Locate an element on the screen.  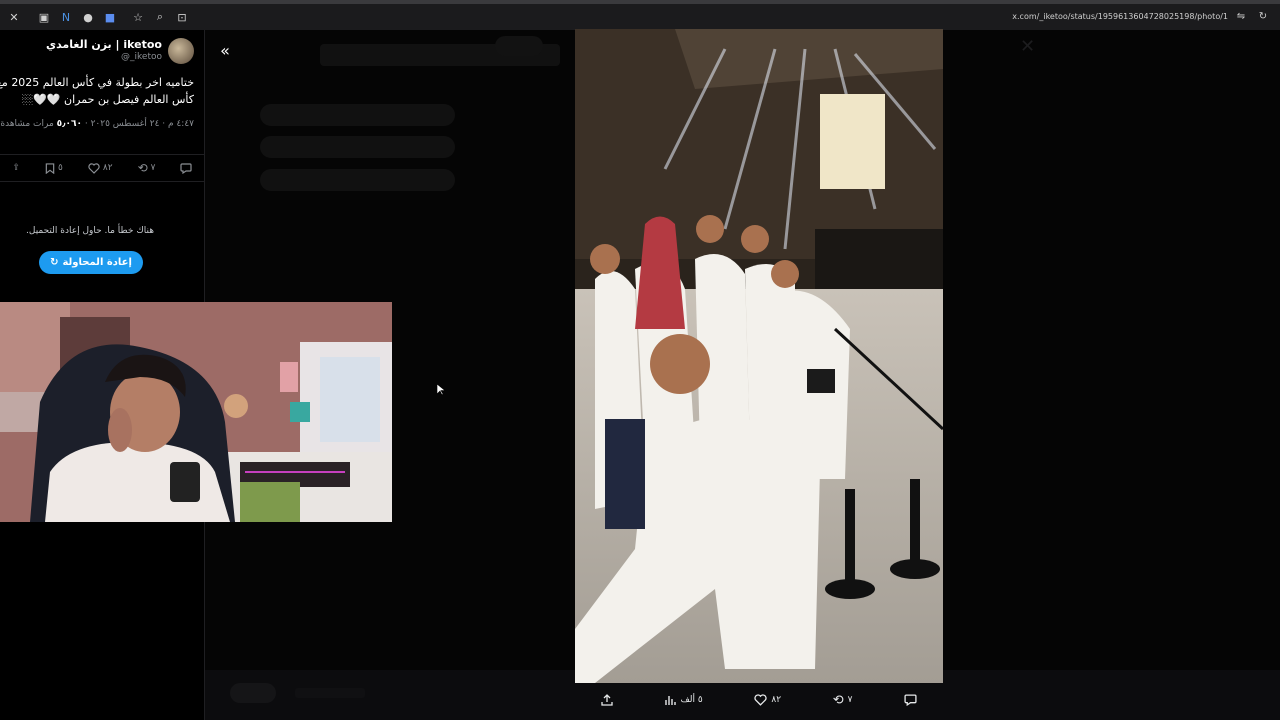
retry-button: ↻ إعادة المحاولة is located at coordinates (91, 262).